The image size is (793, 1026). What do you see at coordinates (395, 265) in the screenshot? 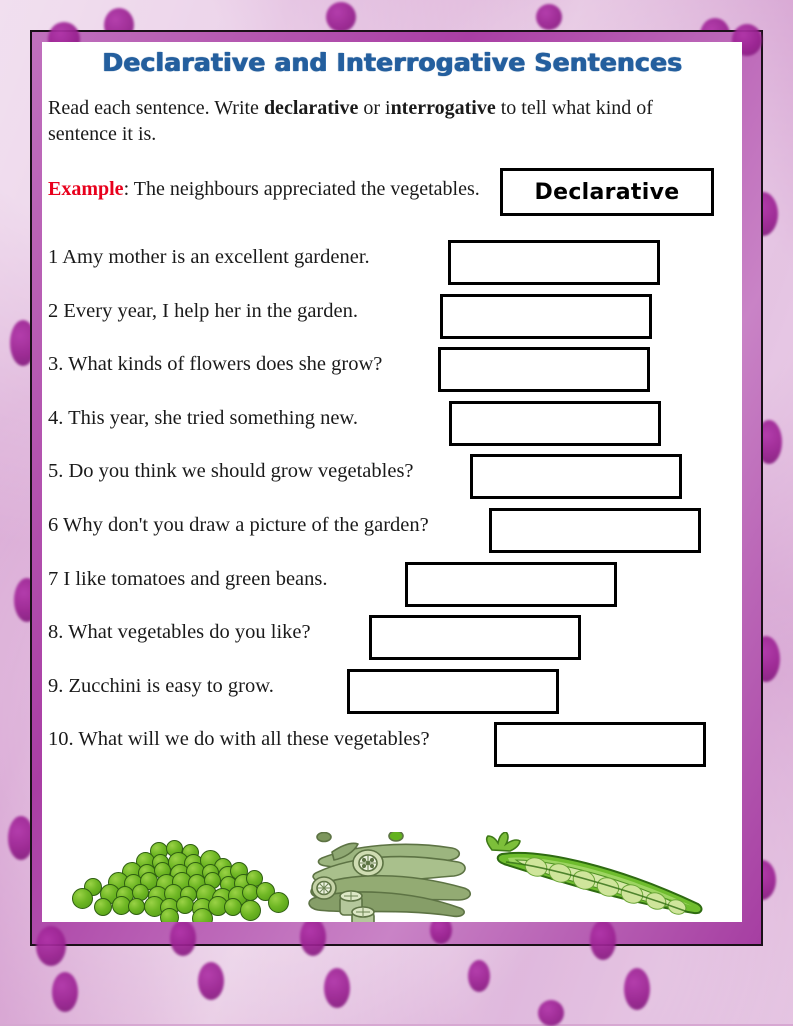
I see `question-row: 1 Amy mother is an excellent gardener.` at bounding box center [395, 265].